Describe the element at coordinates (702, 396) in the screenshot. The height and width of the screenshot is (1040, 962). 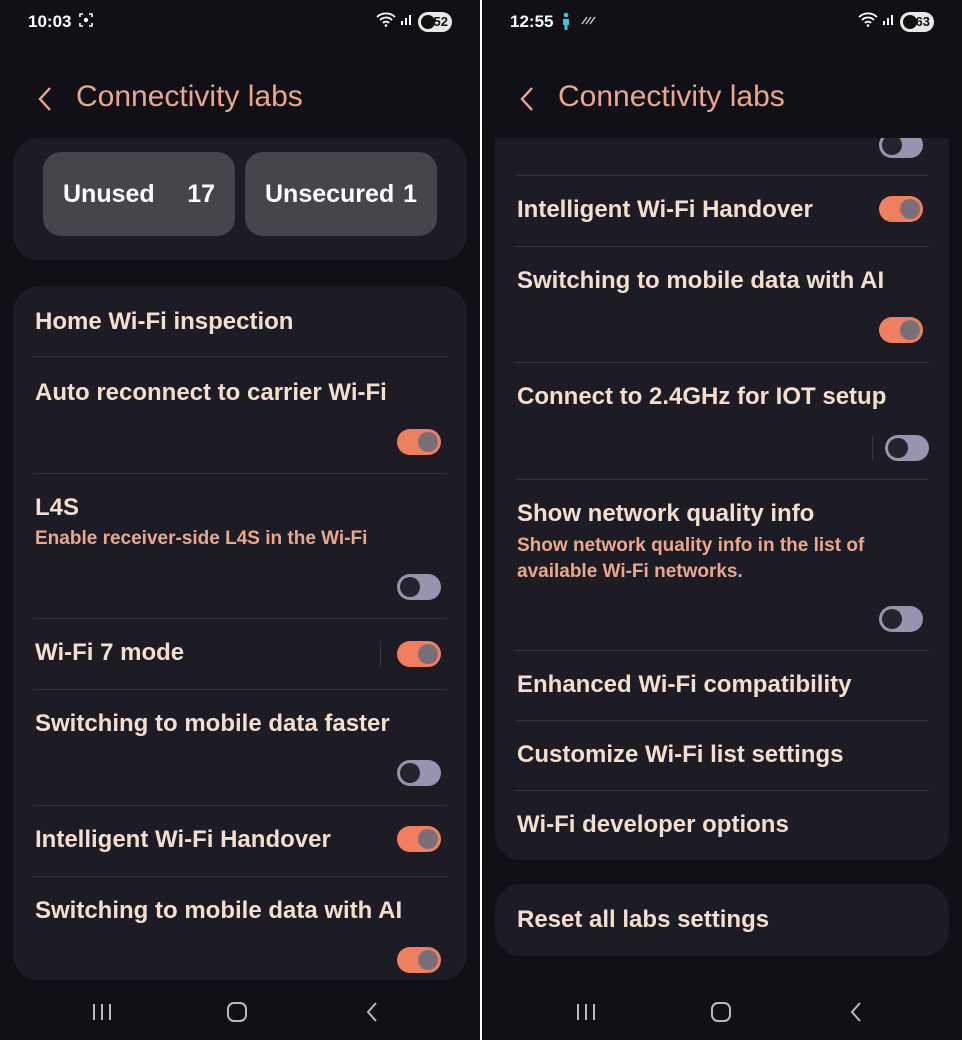
I see `item-title: Connect to 2.4GHz for IOT setup` at that location.